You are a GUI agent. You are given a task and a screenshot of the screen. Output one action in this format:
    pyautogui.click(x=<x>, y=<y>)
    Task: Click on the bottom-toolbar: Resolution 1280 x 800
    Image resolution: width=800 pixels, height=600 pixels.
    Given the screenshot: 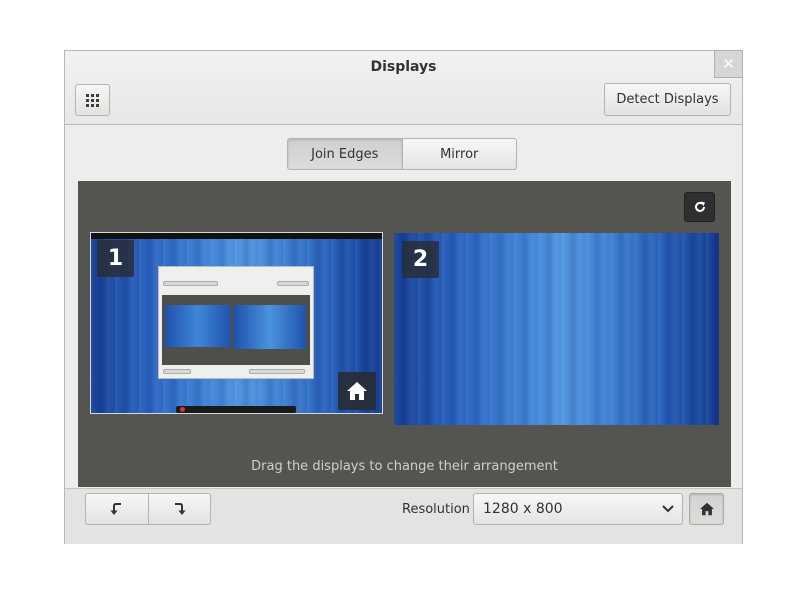 What is the action you would take?
    pyautogui.click(x=403, y=516)
    